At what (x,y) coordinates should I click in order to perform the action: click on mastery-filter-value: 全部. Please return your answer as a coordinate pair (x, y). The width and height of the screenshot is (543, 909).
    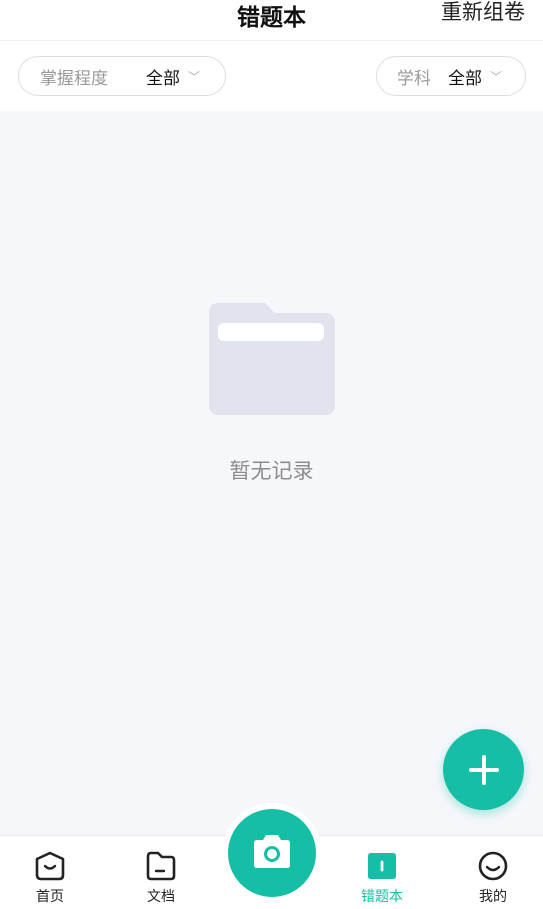
    Looking at the image, I should click on (163, 78).